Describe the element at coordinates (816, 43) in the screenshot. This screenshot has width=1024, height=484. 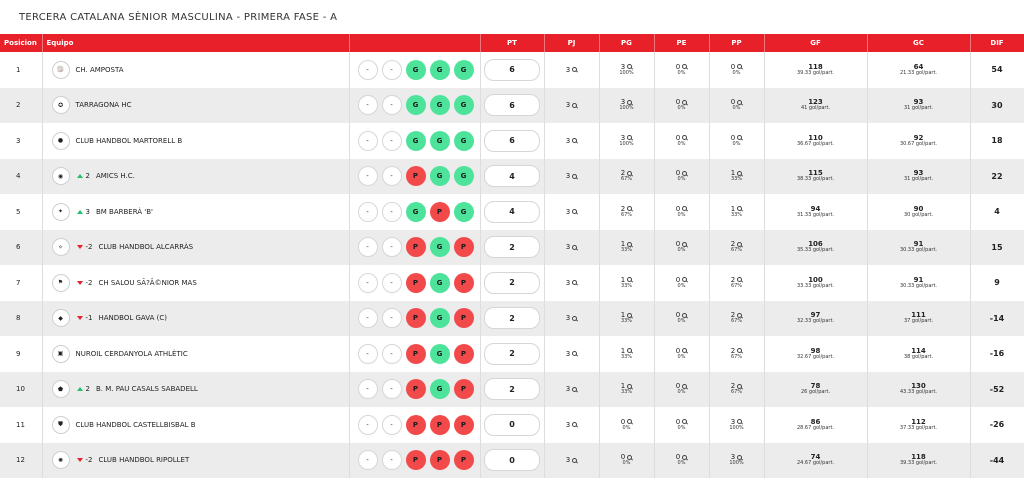
I see `header-gf: GF` at that location.